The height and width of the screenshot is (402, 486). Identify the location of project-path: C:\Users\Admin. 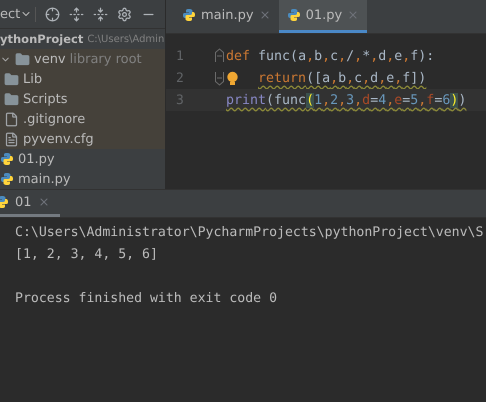
(125, 39).